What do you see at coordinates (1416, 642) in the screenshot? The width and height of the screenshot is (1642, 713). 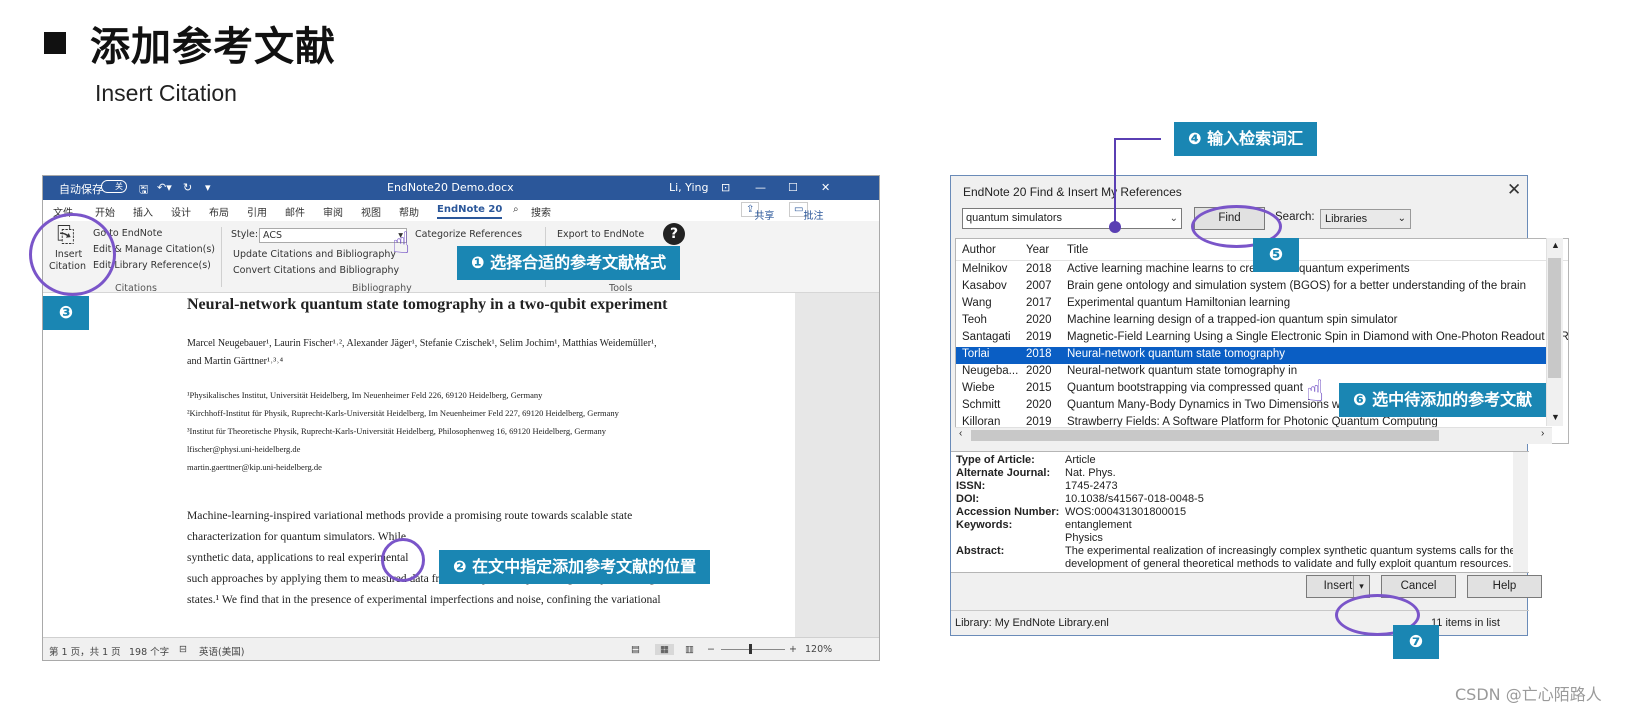 I see `annotation-step-7: ❼` at bounding box center [1416, 642].